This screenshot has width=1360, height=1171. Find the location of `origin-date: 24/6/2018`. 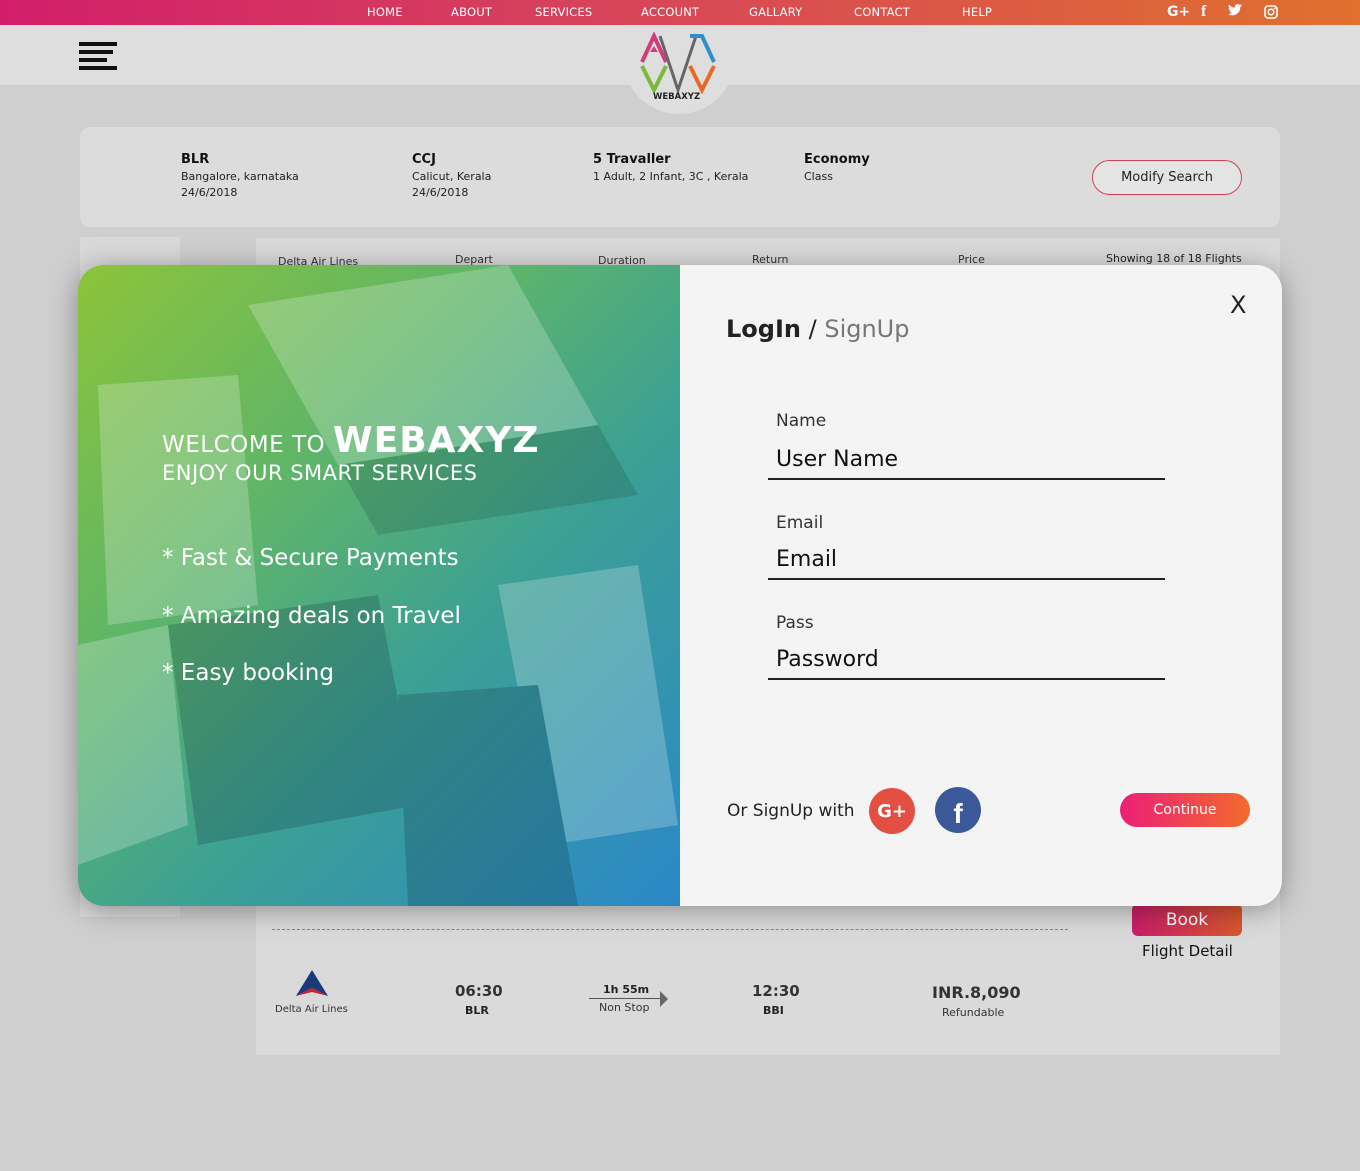

origin-date: 24/6/2018 is located at coordinates (209, 192).